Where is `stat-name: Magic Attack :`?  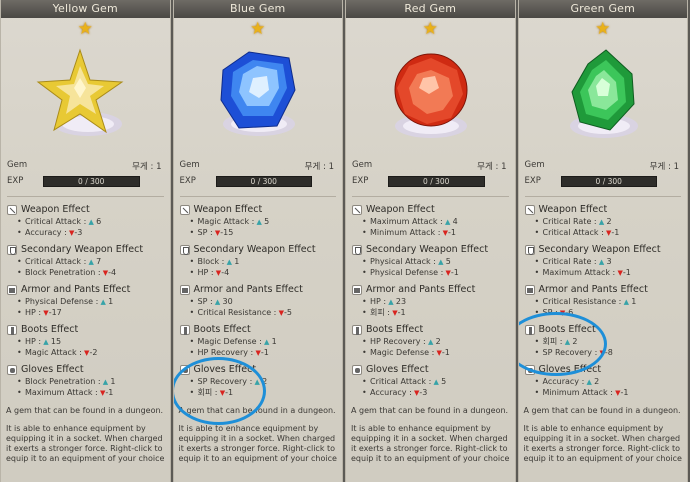 stat-name: Magic Attack : is located at coordinates (53, 352).